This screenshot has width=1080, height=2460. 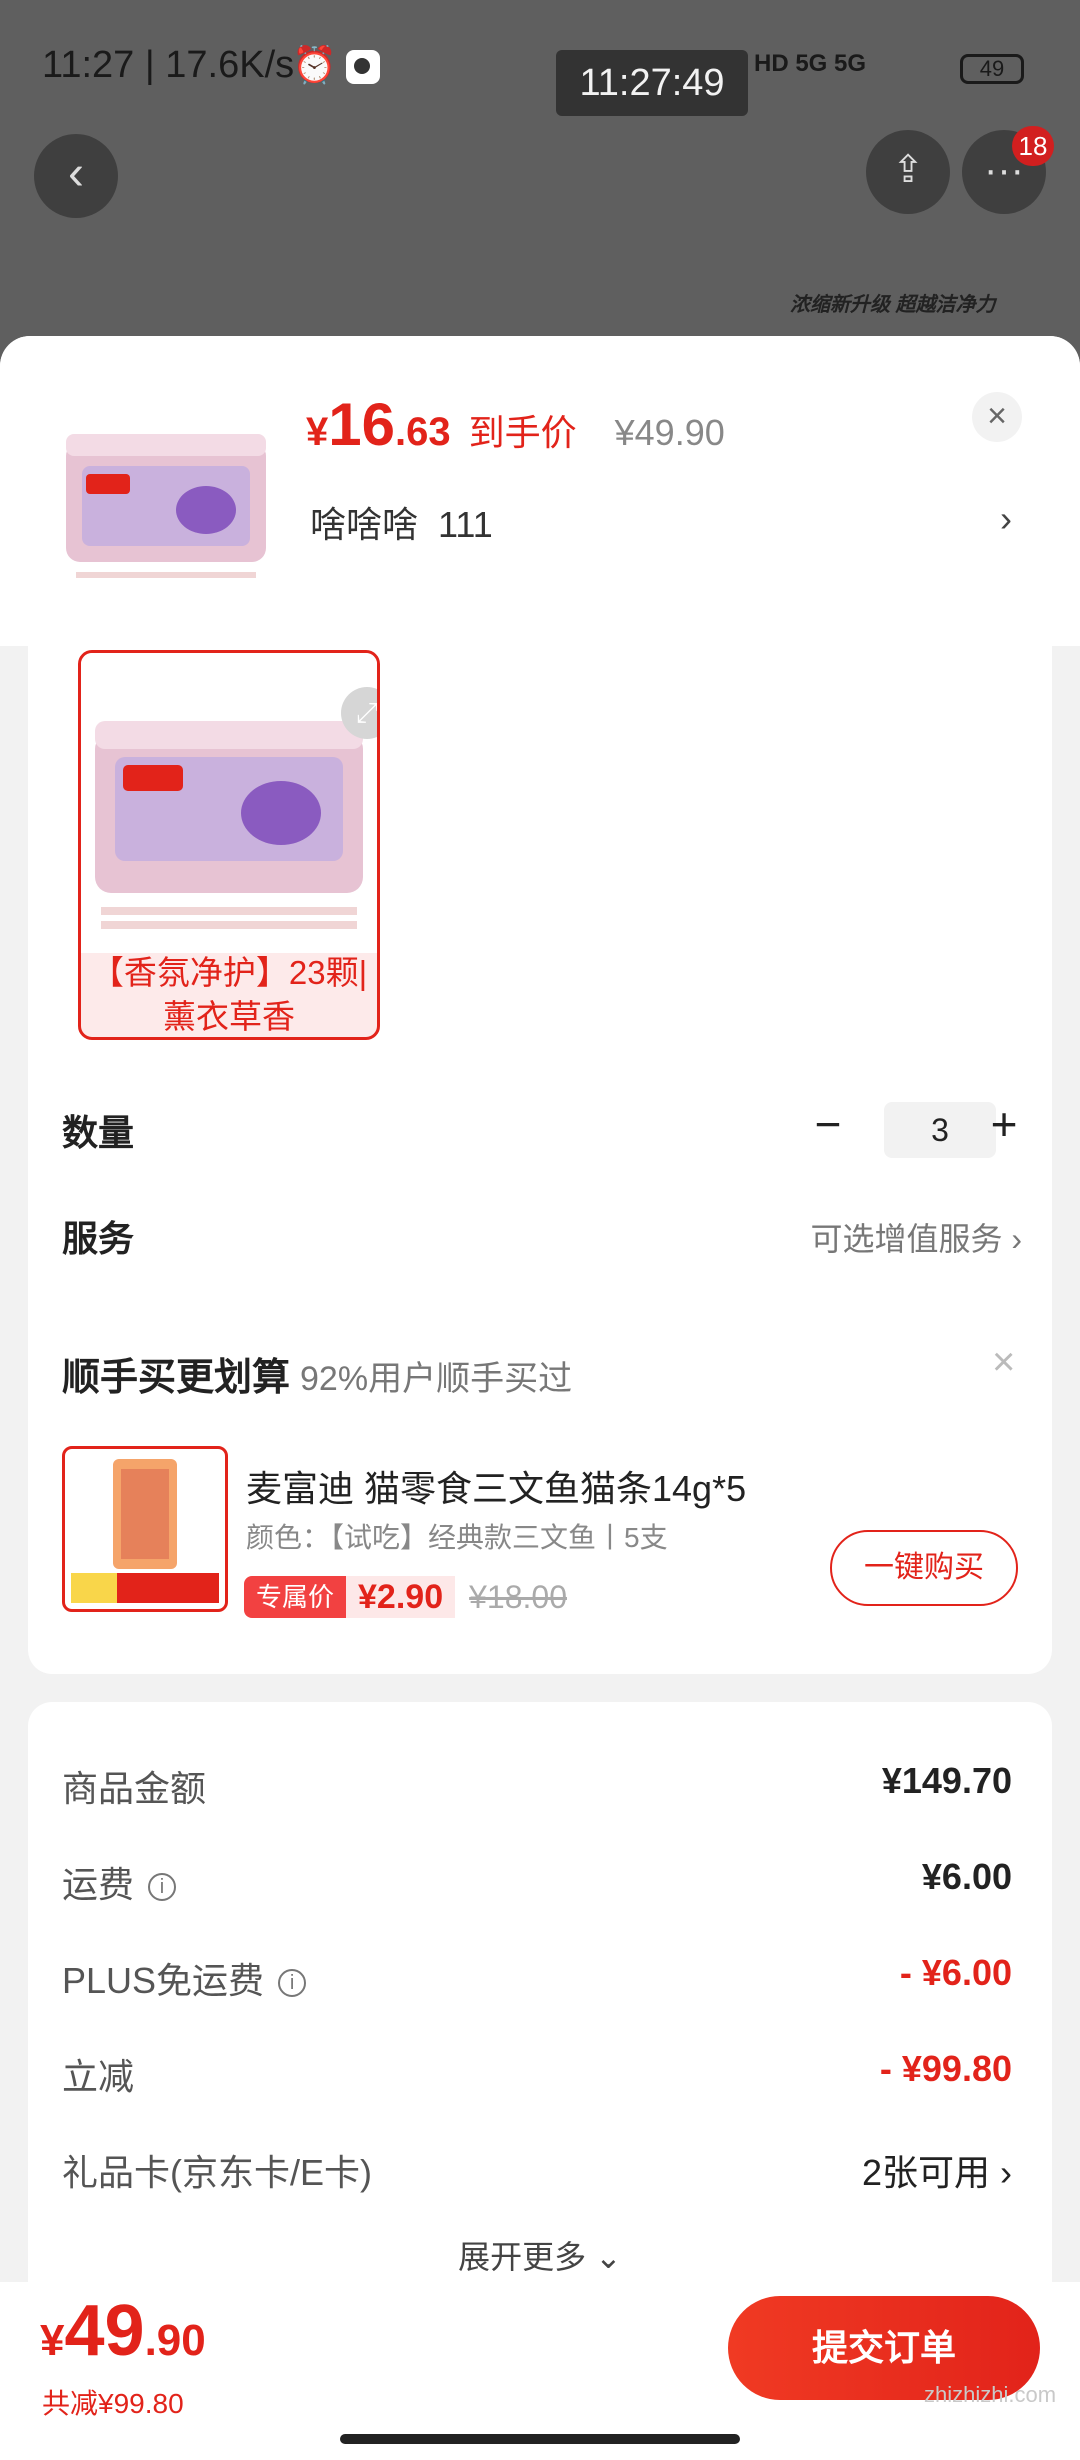 I want to click on watermark: zhizhizhi.com, so click(x=990, y=2394).